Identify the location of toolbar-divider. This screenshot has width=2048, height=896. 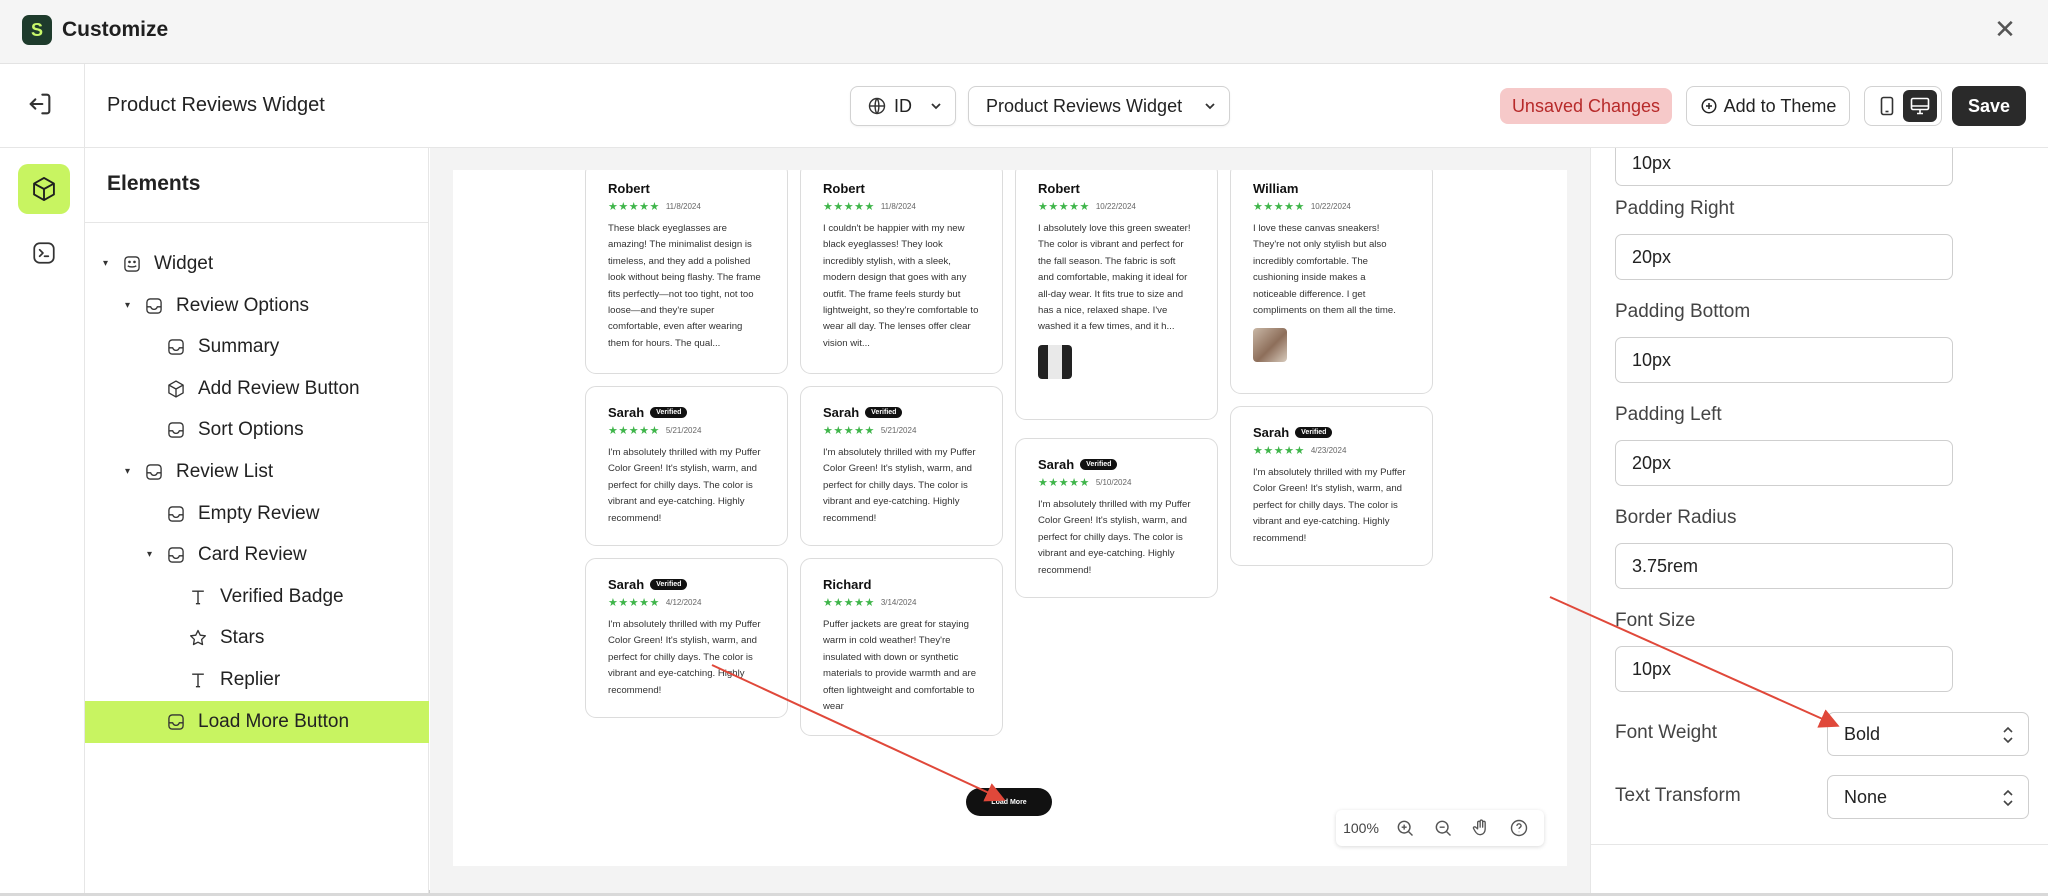
(84, 106).